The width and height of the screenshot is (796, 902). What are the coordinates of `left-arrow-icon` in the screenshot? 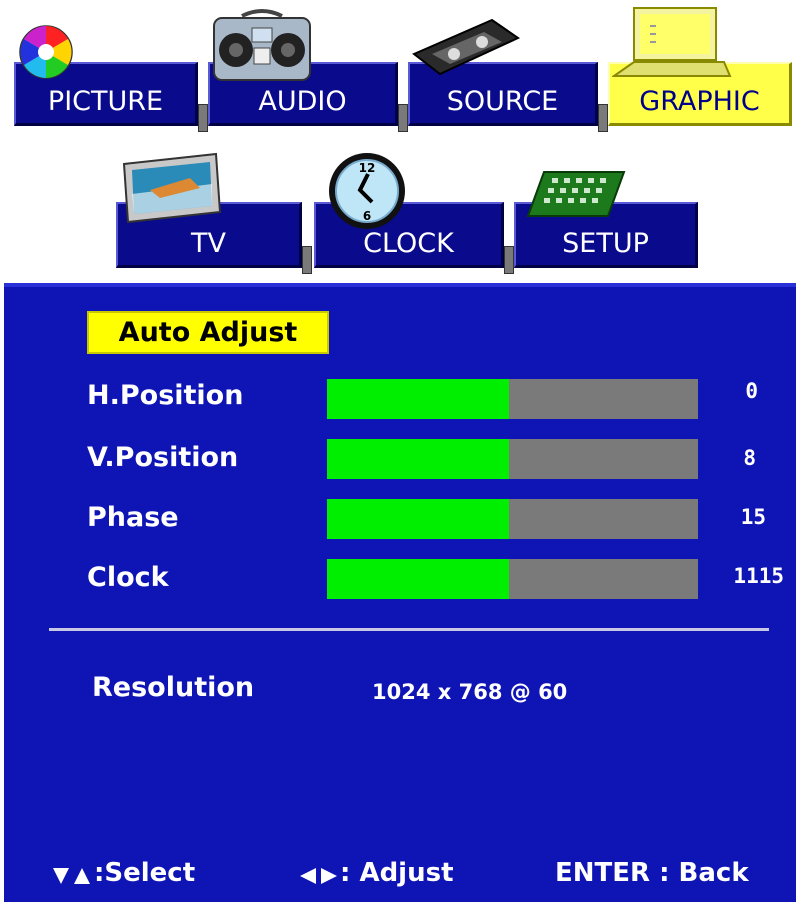 It's located at (308, 876).